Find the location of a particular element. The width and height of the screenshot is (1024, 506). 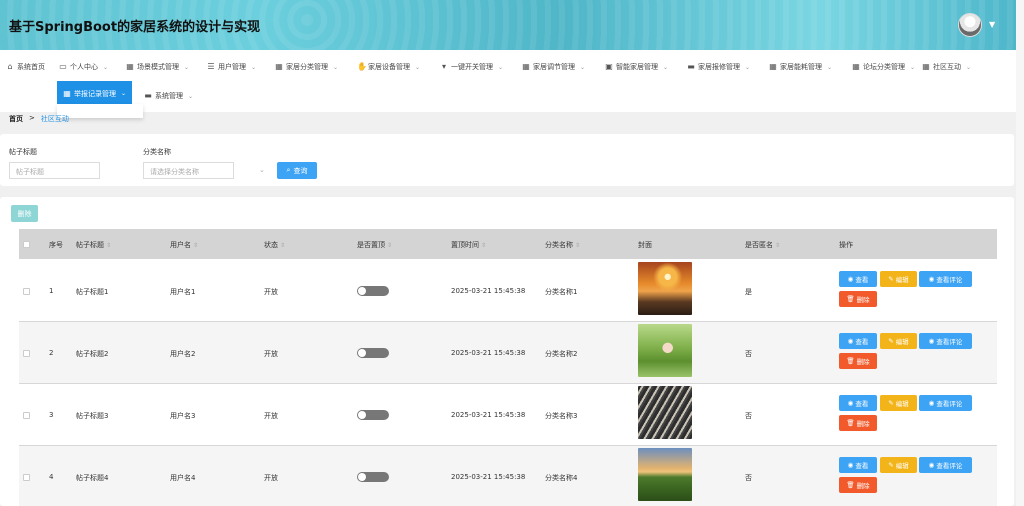

nav-label: 家居报修管理 is located at coordinates (719, 67).